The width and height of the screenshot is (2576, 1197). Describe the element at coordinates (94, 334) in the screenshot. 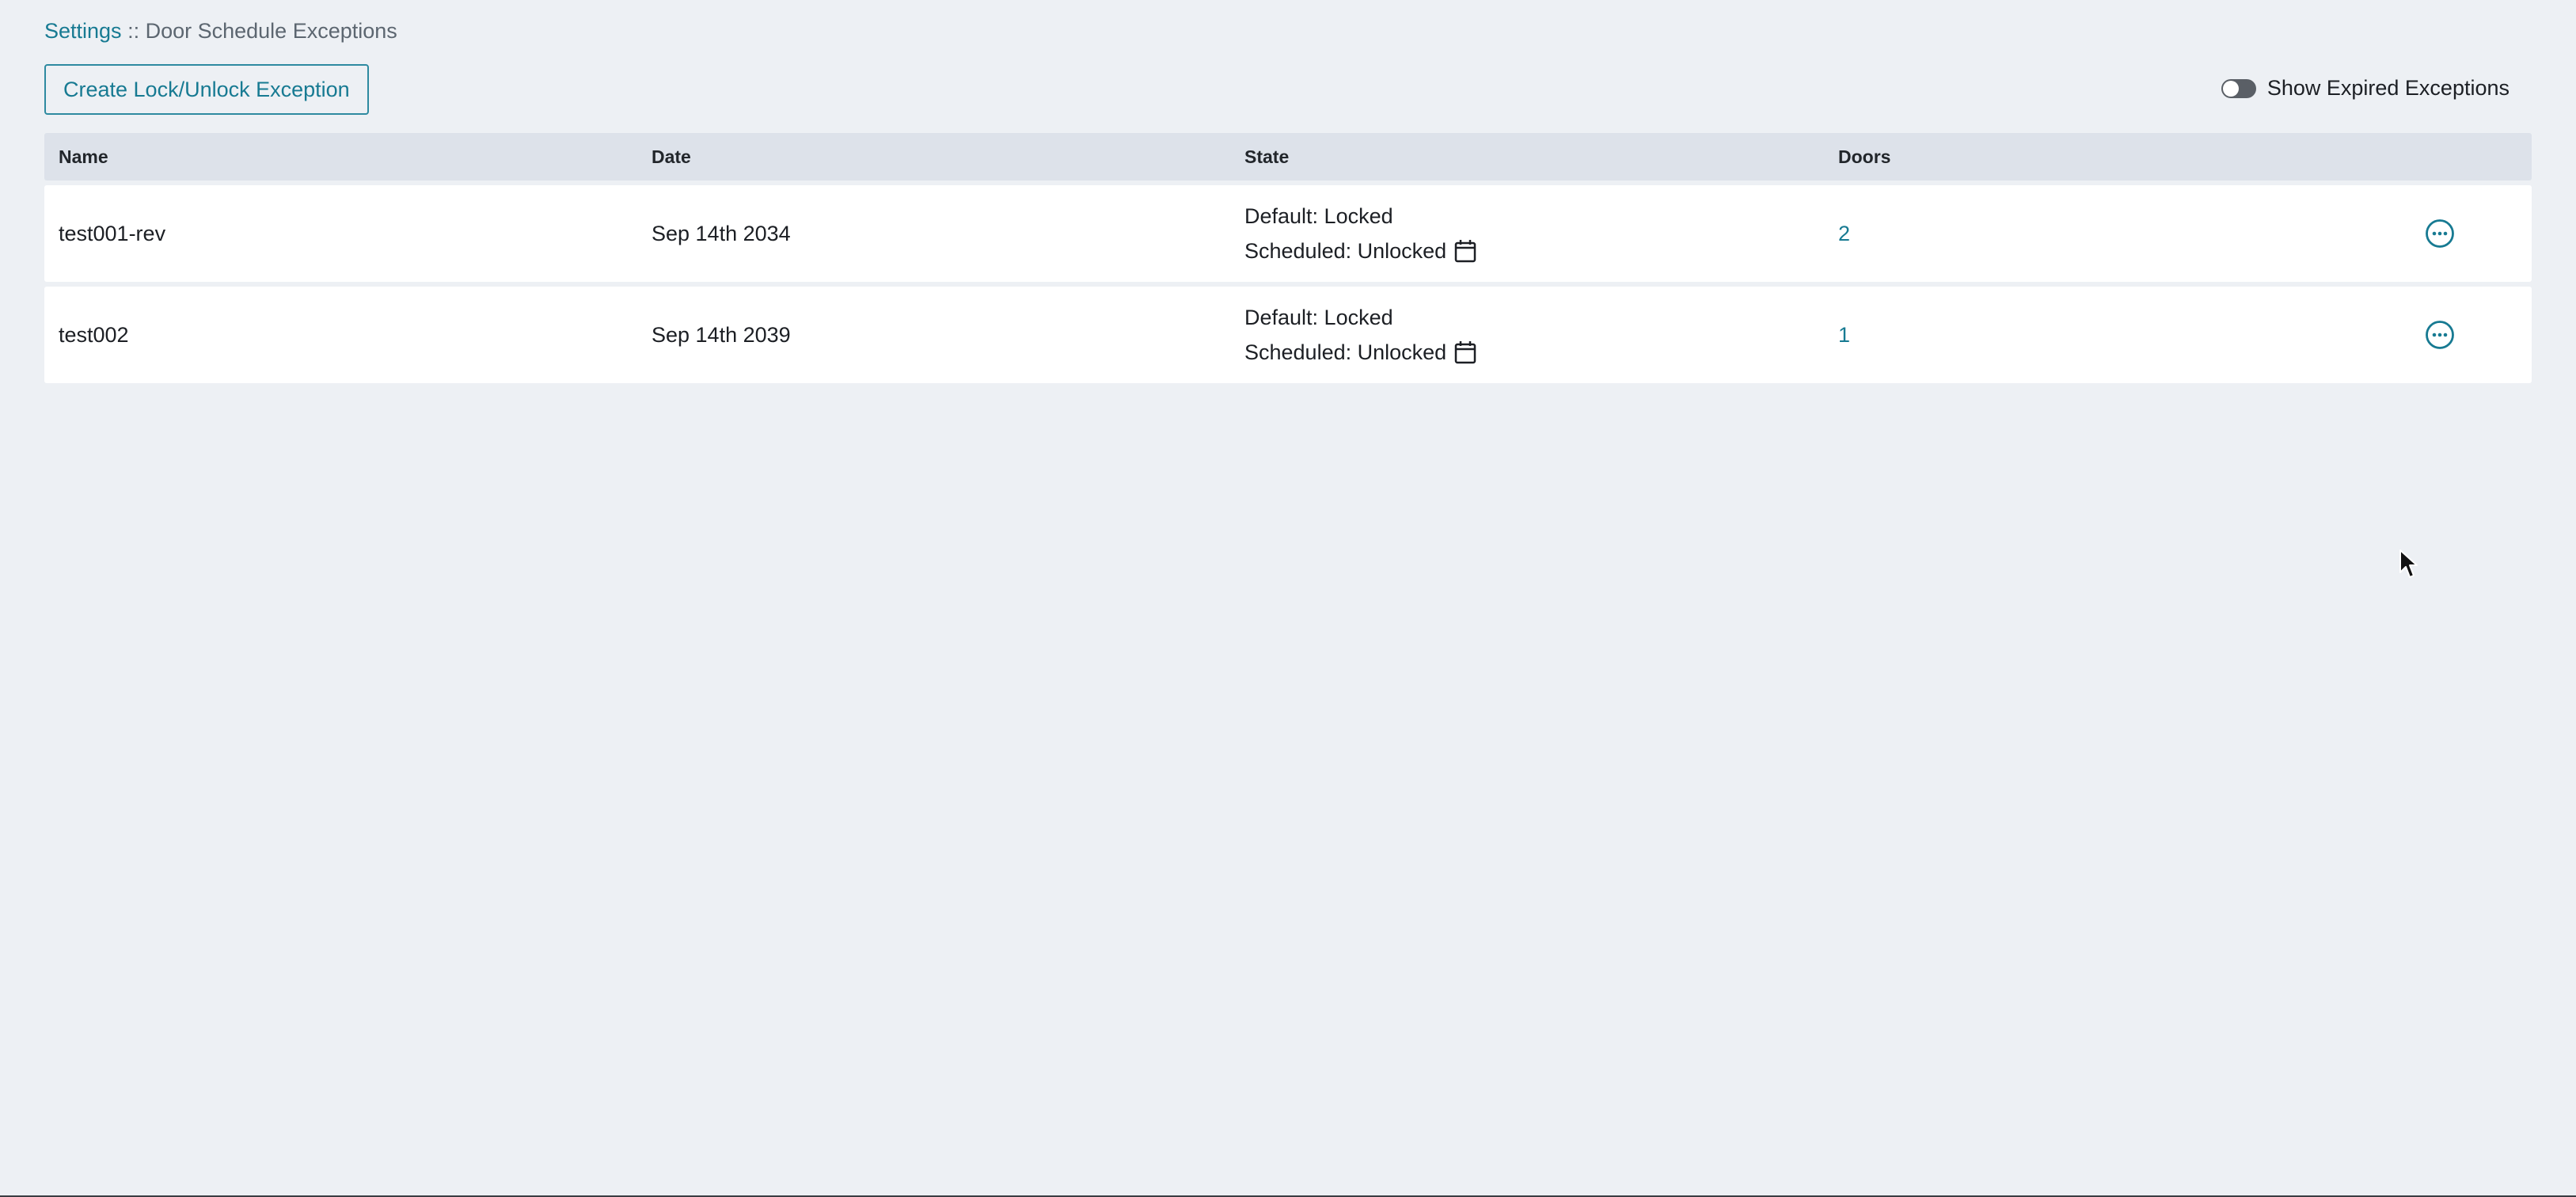

I see `row-name: test002` at that location.